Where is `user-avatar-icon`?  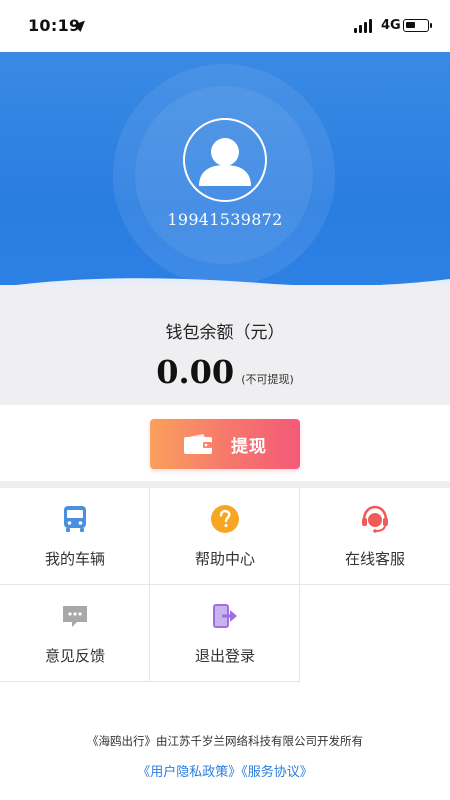 user-avatar-icon is located at coordinates (225, 160).